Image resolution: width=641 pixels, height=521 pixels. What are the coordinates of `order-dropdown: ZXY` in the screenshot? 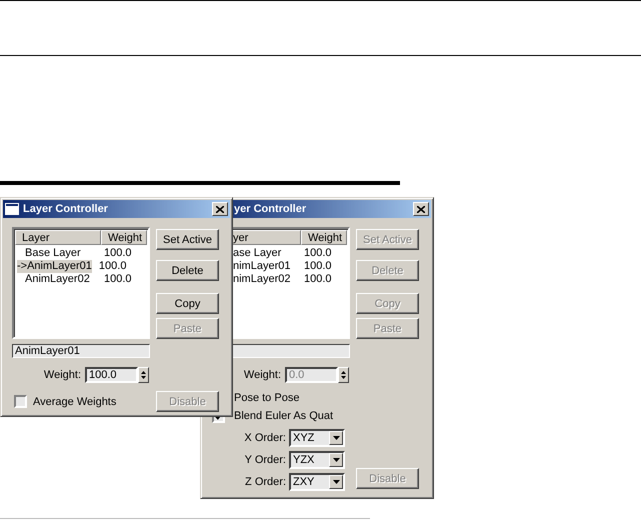 It's located at (317, 482).